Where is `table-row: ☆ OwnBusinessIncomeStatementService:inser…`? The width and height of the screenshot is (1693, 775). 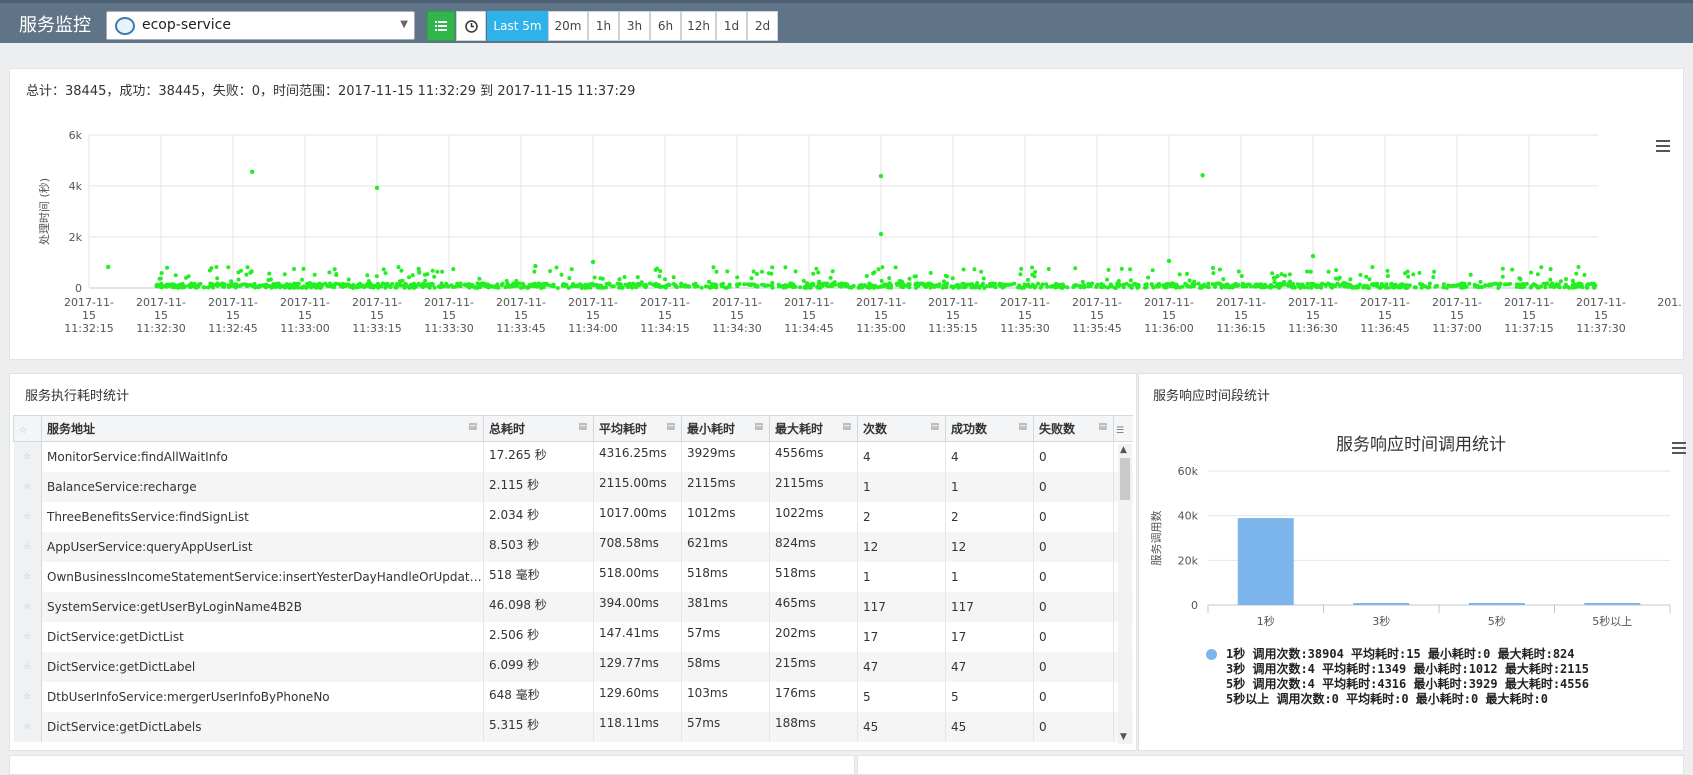
table-row: ☆ OwnBusinessIncomeStatementService:inser… is located at coordinates (573, 576).